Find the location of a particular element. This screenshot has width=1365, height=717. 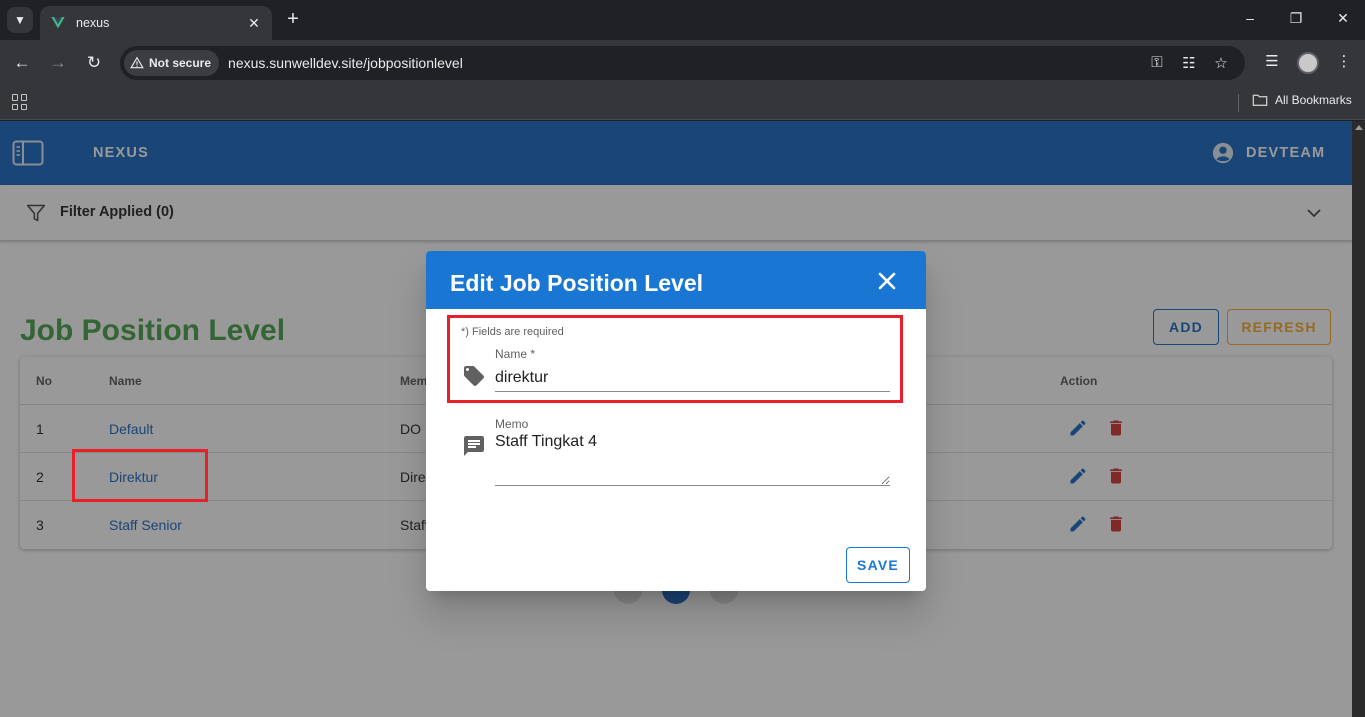

browser-tab-nexus: nexus ✕ is located at coordinates (156, 23).